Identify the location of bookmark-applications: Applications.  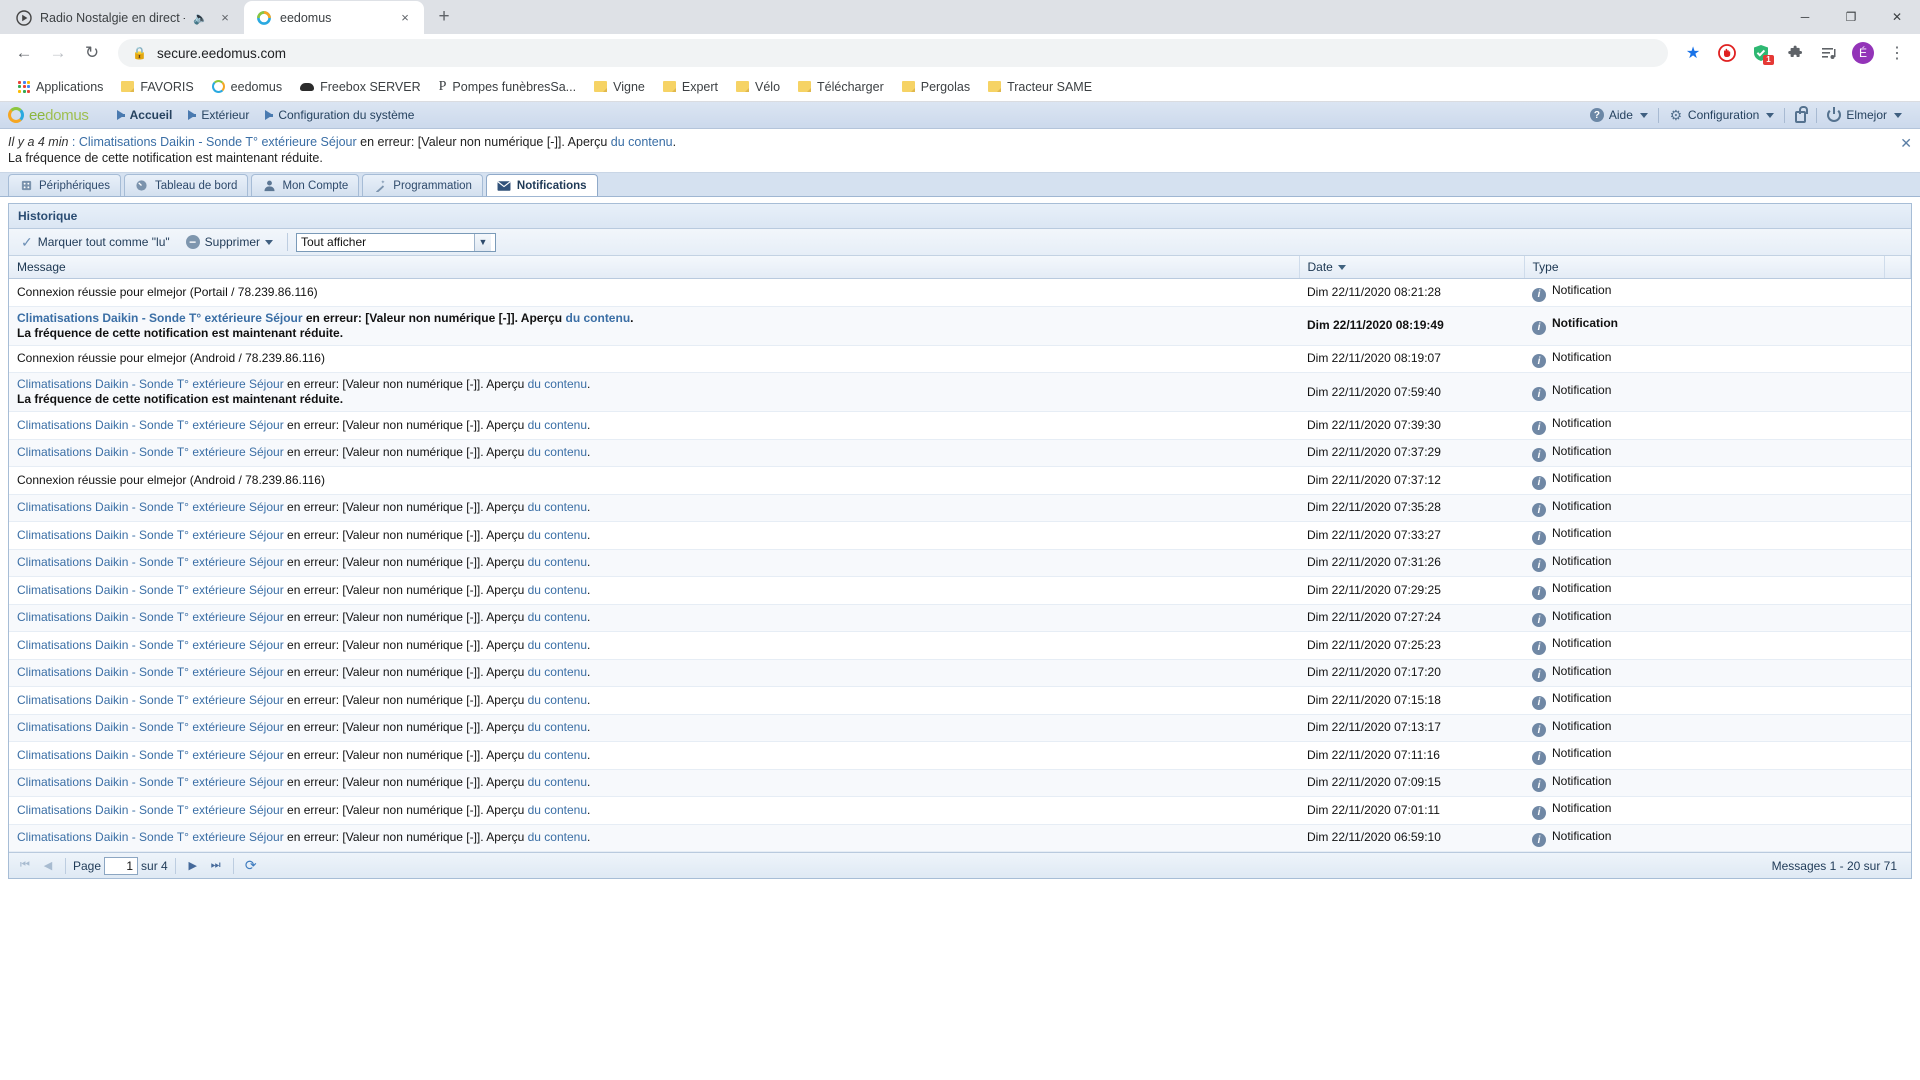
(60, 87).